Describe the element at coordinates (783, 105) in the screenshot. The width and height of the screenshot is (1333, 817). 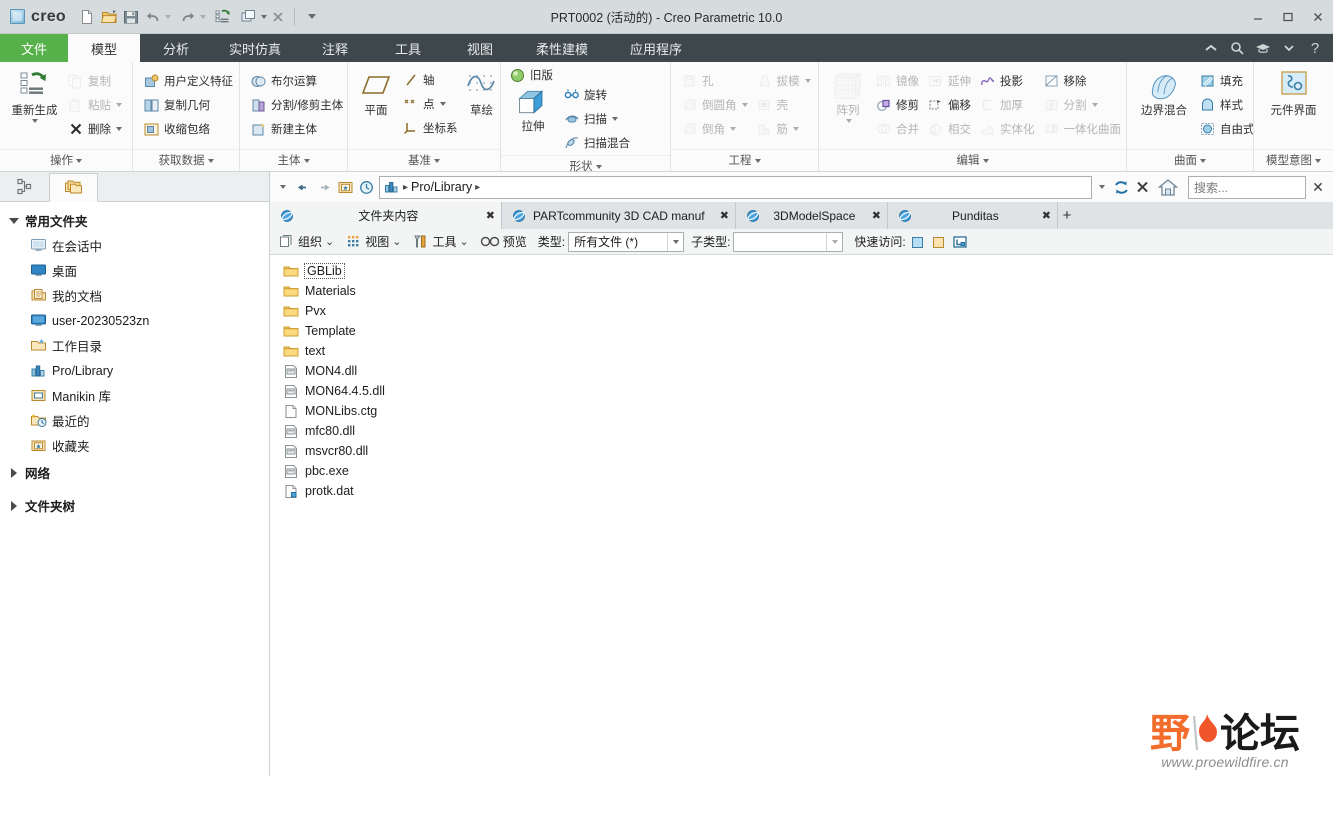
I see `shell-button: 壳` at that location.